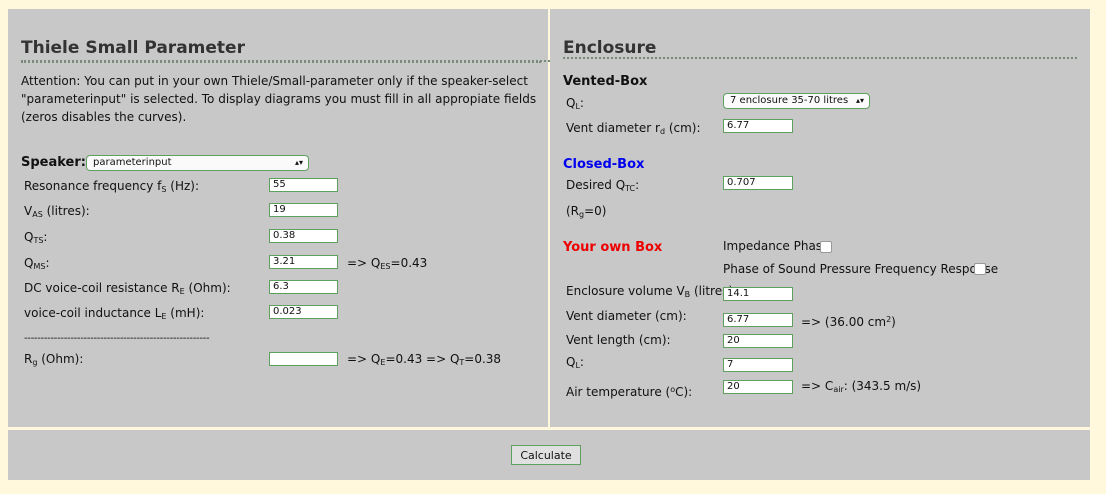 The height and width of the screenshot is (494, 1106). What do you see at coordinates (53, 162) in the screenshot?
I see `speaker-label: Speaker:` at bounding box center [53, 162].